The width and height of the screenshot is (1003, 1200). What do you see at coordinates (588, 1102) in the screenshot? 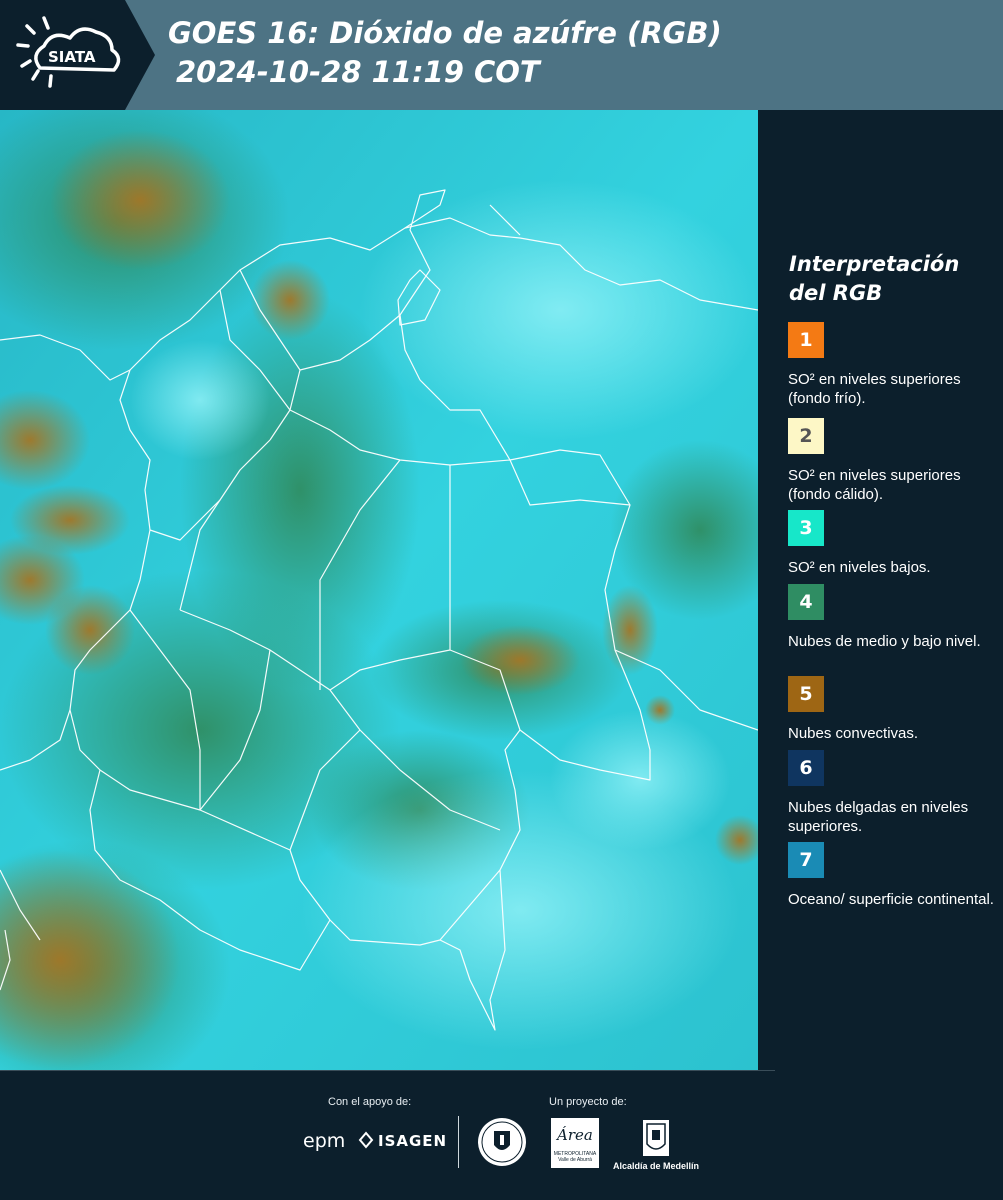
I see `project-label: Un proyecto de:` at bounding box center [588, 1102].